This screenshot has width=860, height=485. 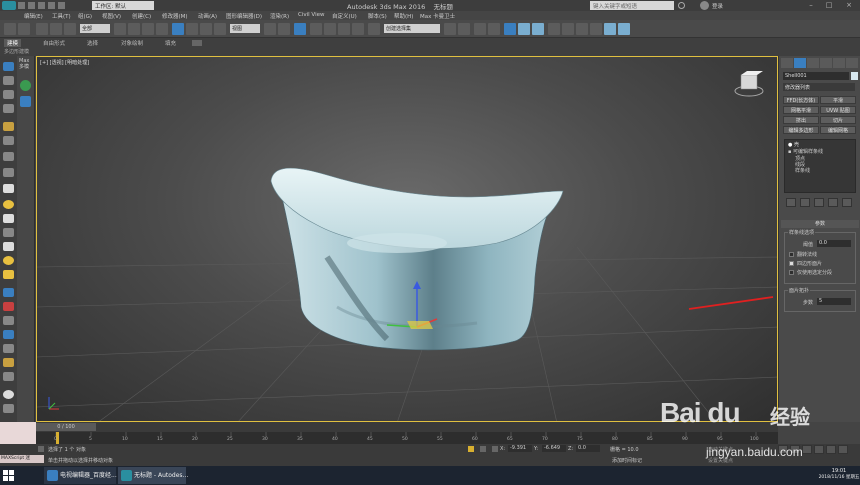 I want to click on aec-icon, so click(x=8, y=408).